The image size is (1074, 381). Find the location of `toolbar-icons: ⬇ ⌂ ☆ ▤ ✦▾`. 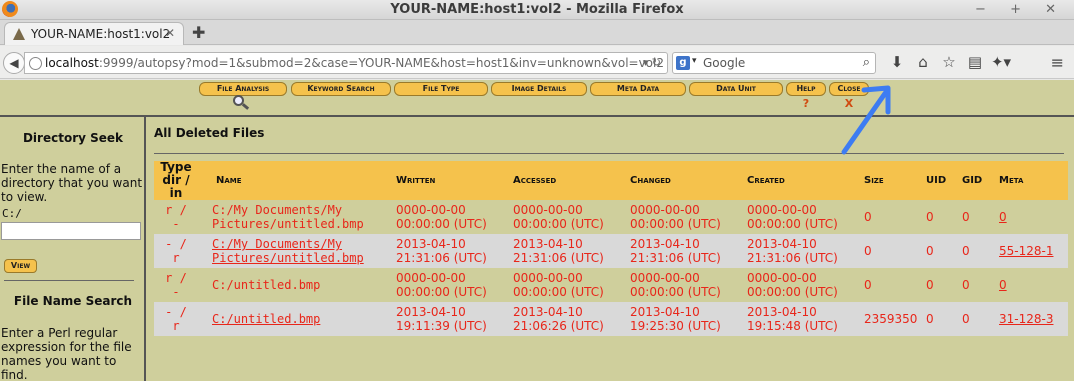

toolbar-icons: ⬇ ⌂ ☆ ▤ ✦▾ is located at coordinates (949, 62).